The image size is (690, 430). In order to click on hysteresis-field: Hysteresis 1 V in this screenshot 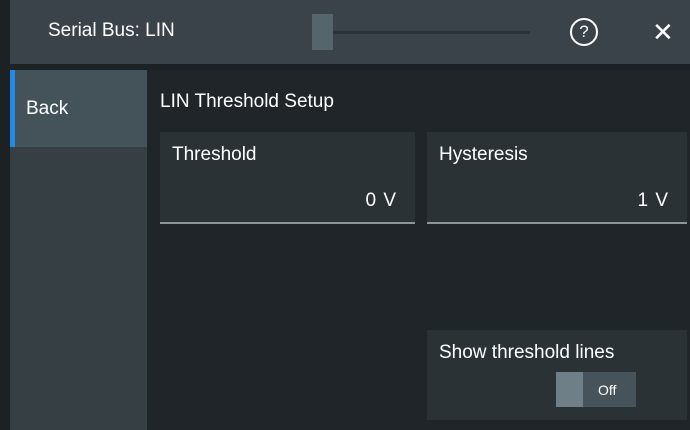, I will do `click(557, 178)`.